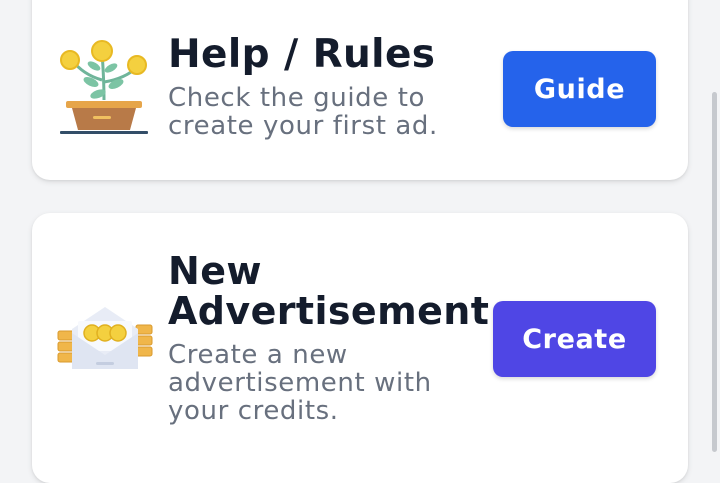 Image resolution: width=720 pixels, height=483 pixels. Describe the element at coordinates (714, 272) in the screenshot. I see `page-scrollbar` at that location.